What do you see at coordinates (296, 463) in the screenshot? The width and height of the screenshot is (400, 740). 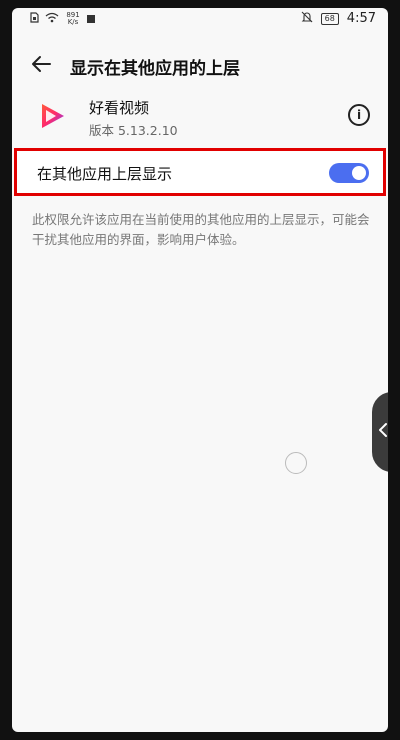 I see `touch-indicator-circle` at bounding box center [296, 463].